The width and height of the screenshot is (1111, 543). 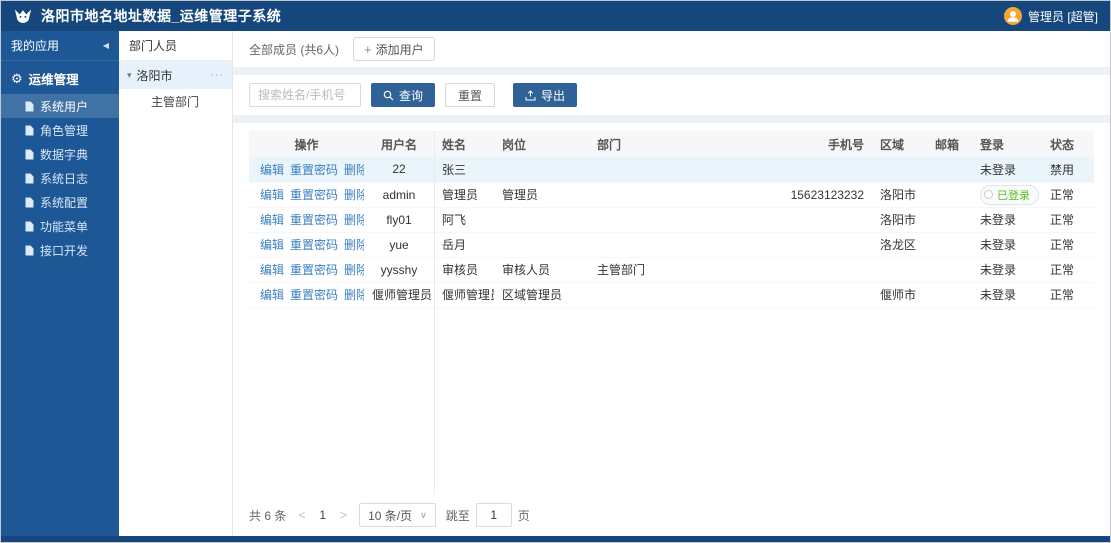 I want to click on sidebar-item: 数据字典, so click(x=60, y=154).